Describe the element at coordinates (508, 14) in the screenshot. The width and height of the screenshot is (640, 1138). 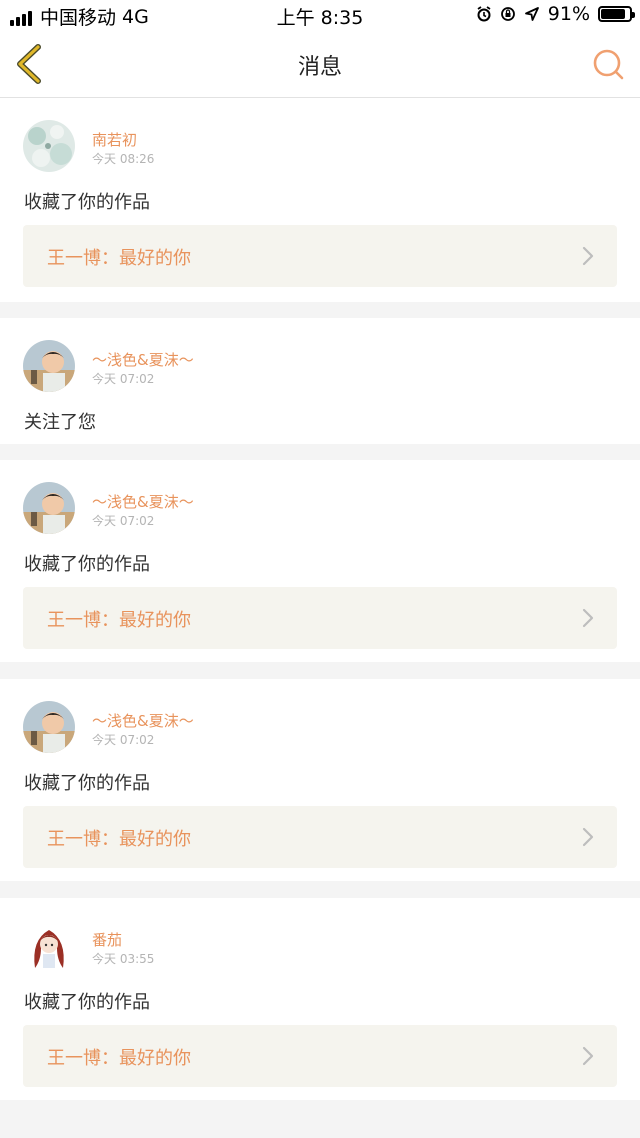
I see `orientation-lock-icon` at that location.